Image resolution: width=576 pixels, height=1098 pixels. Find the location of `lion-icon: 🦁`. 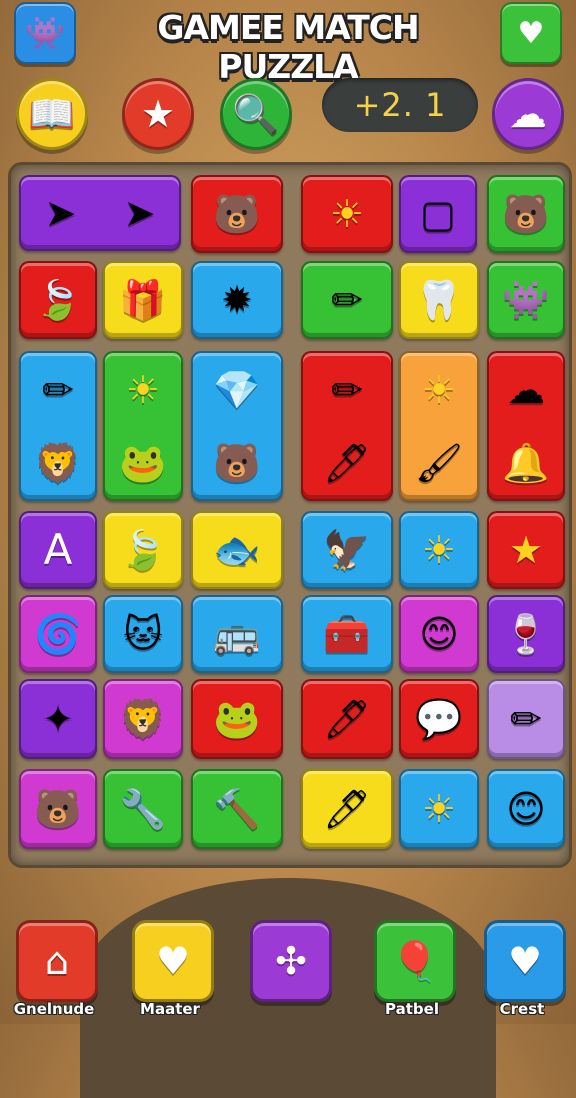

lion-icon: 🦁 is located at coordinates (143, 719).